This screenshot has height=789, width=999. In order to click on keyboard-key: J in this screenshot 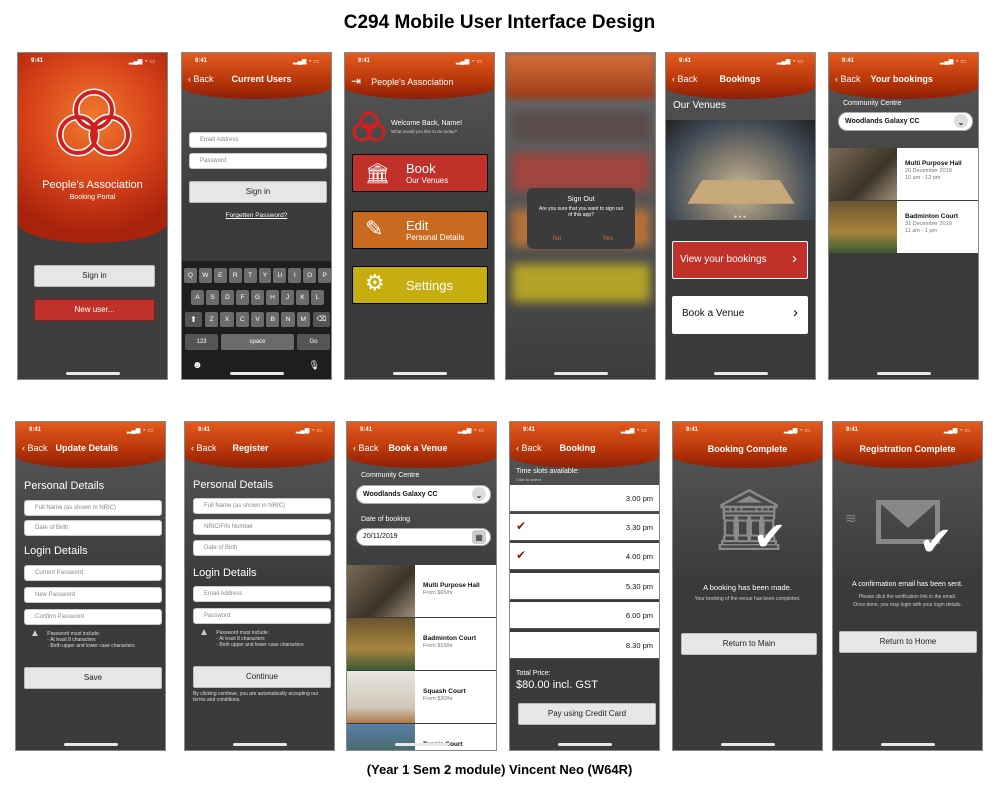, I will do `click(287, 297)`.